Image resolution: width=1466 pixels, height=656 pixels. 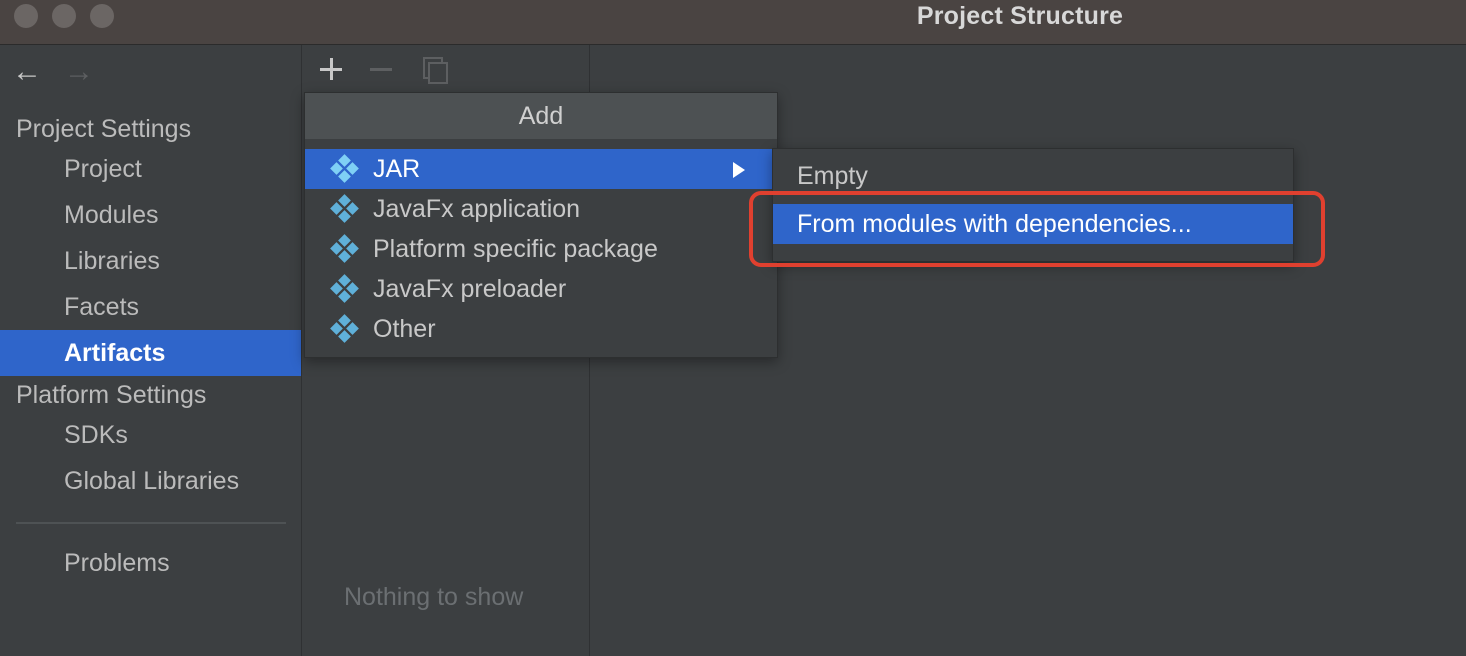 I want to click on popup-title: Add, so click(x=541, y=116).